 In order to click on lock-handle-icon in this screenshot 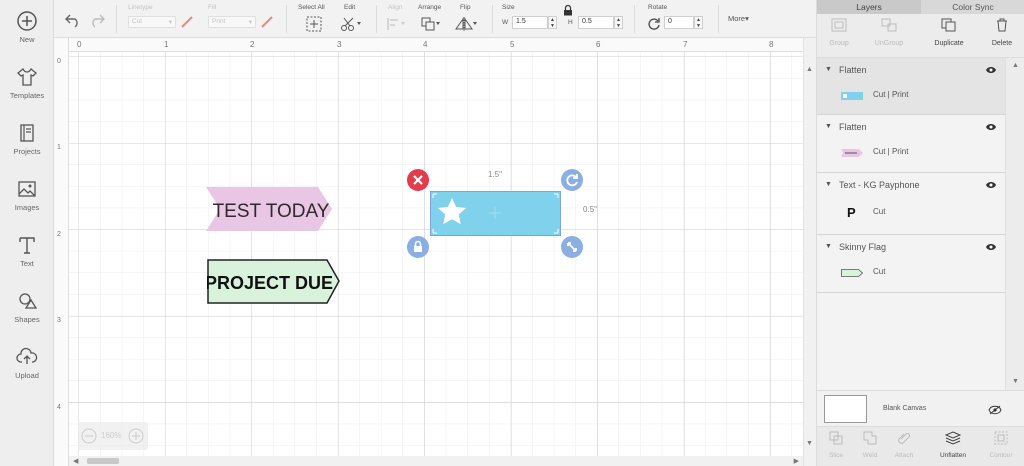, I will do `click(418, 247)`.